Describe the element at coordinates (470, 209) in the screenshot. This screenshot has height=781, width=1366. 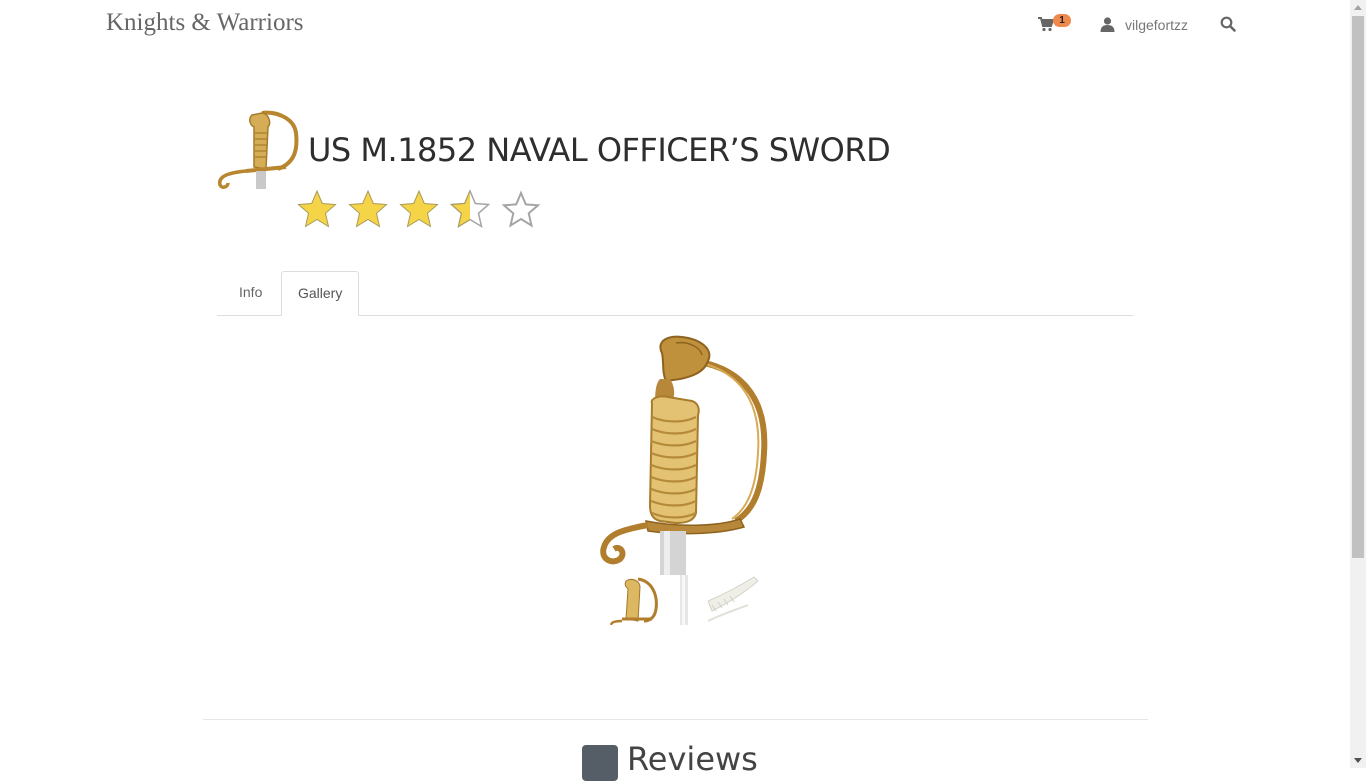
I see `star-4-half` at that location.